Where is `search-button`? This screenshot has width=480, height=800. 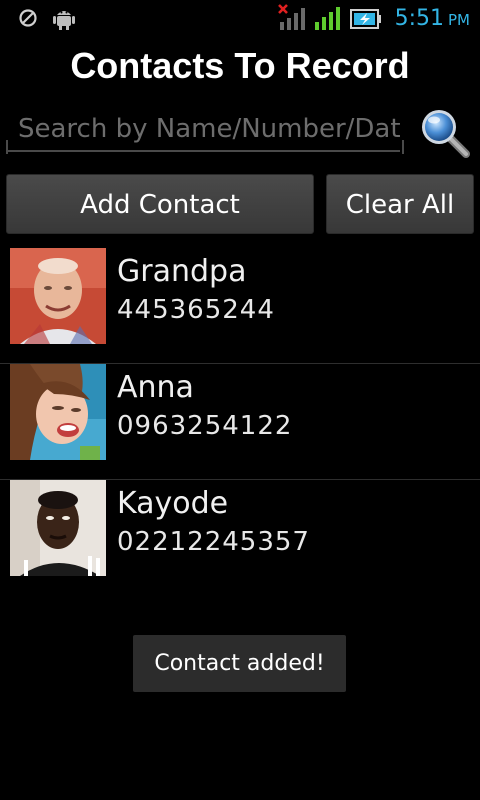
search-button is located at coordinates (445, 133).